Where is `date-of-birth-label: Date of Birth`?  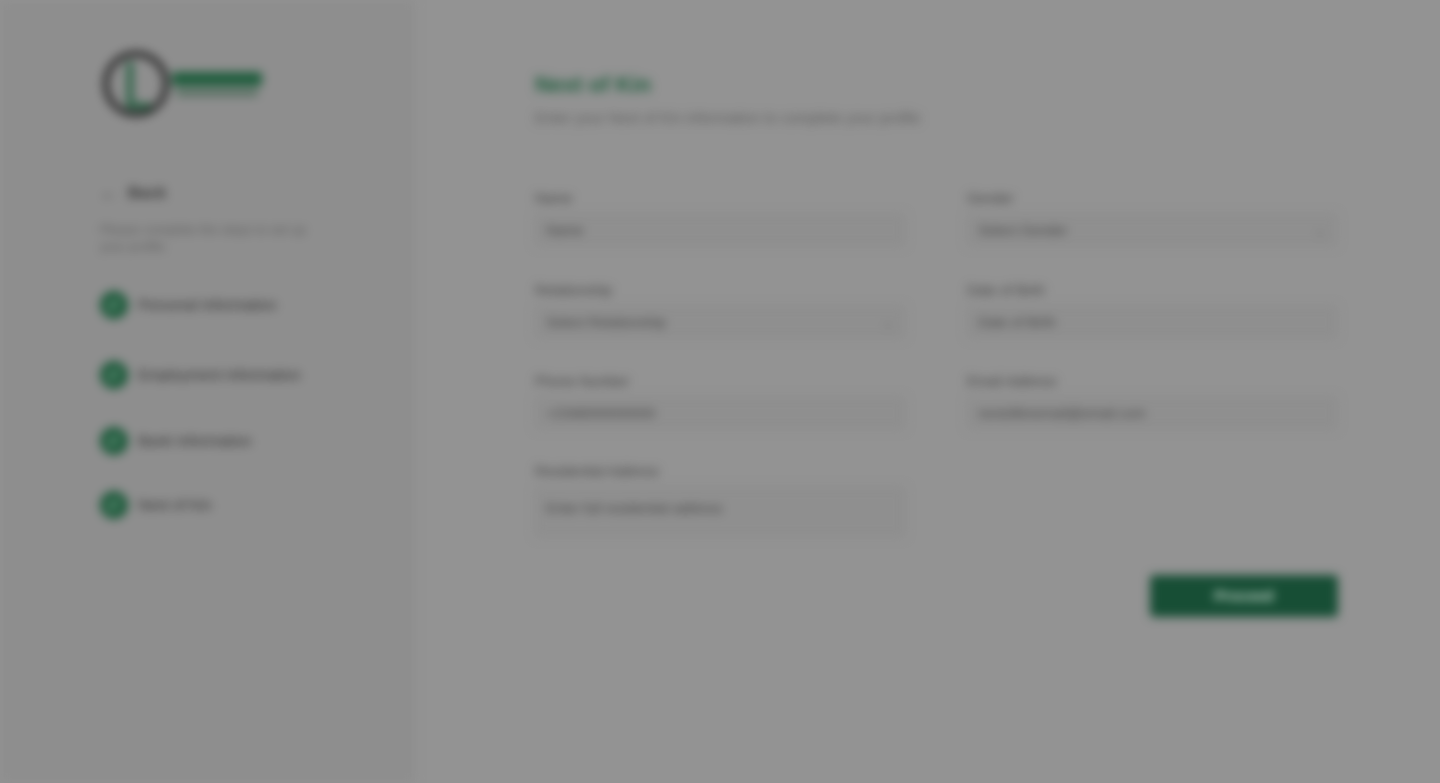
date-of-birth-label: Date of Birth is located at coordinates (1006, 290).